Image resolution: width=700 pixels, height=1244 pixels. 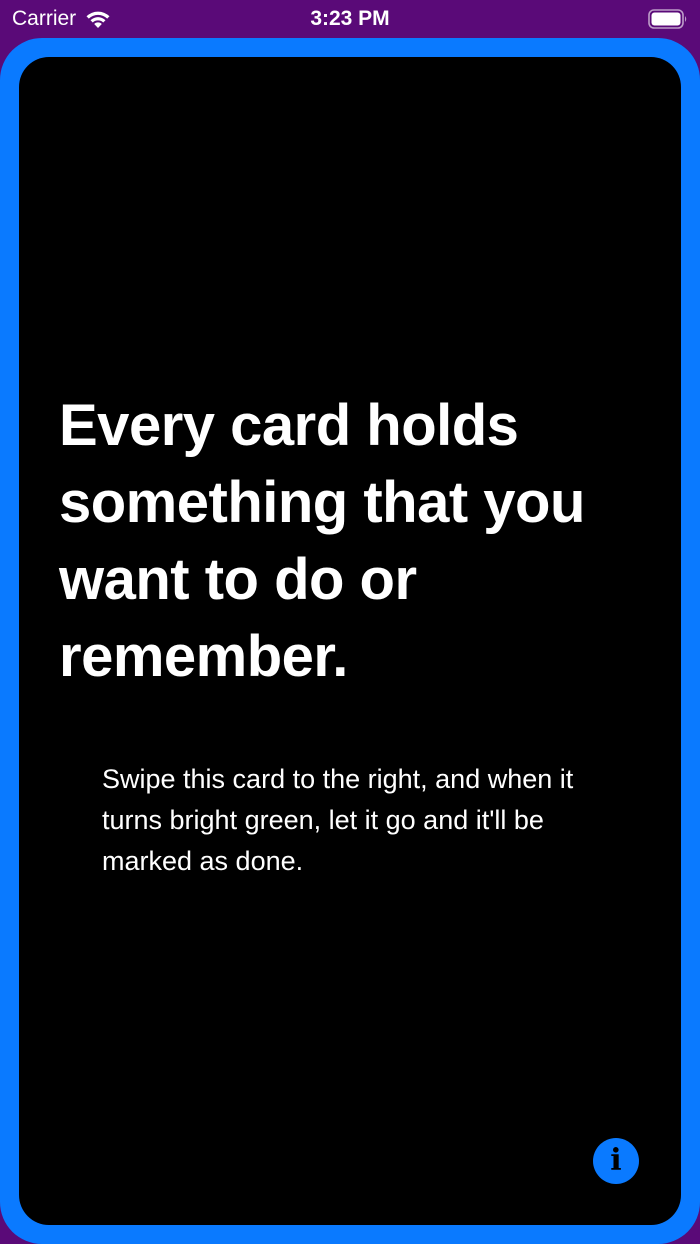 I want to click on status-bar: Carrier 3:23 PM, so click(x=350, y=19).